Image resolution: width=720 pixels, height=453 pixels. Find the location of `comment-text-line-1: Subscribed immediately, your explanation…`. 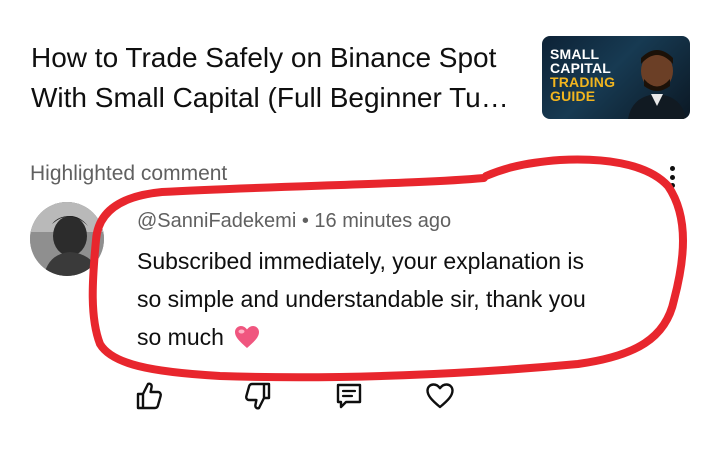

comment-text-line-1: Subscribed immediately, your explanation… is located at coordinates (361, 261).